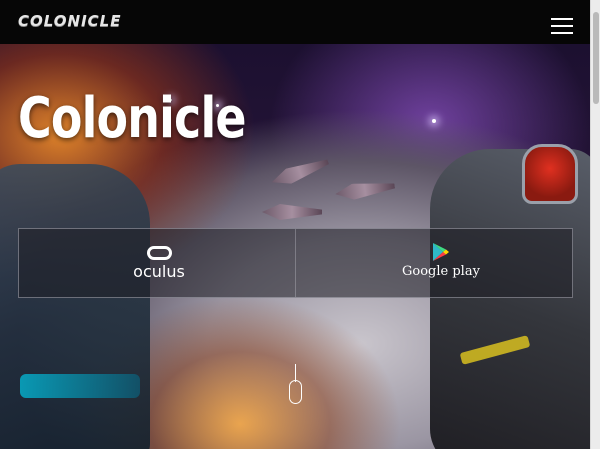  What do you see at coordinates (295, 392) in the screenshot?
I see `scroll-down-mouse-icon` at bounding box center [295, 392].